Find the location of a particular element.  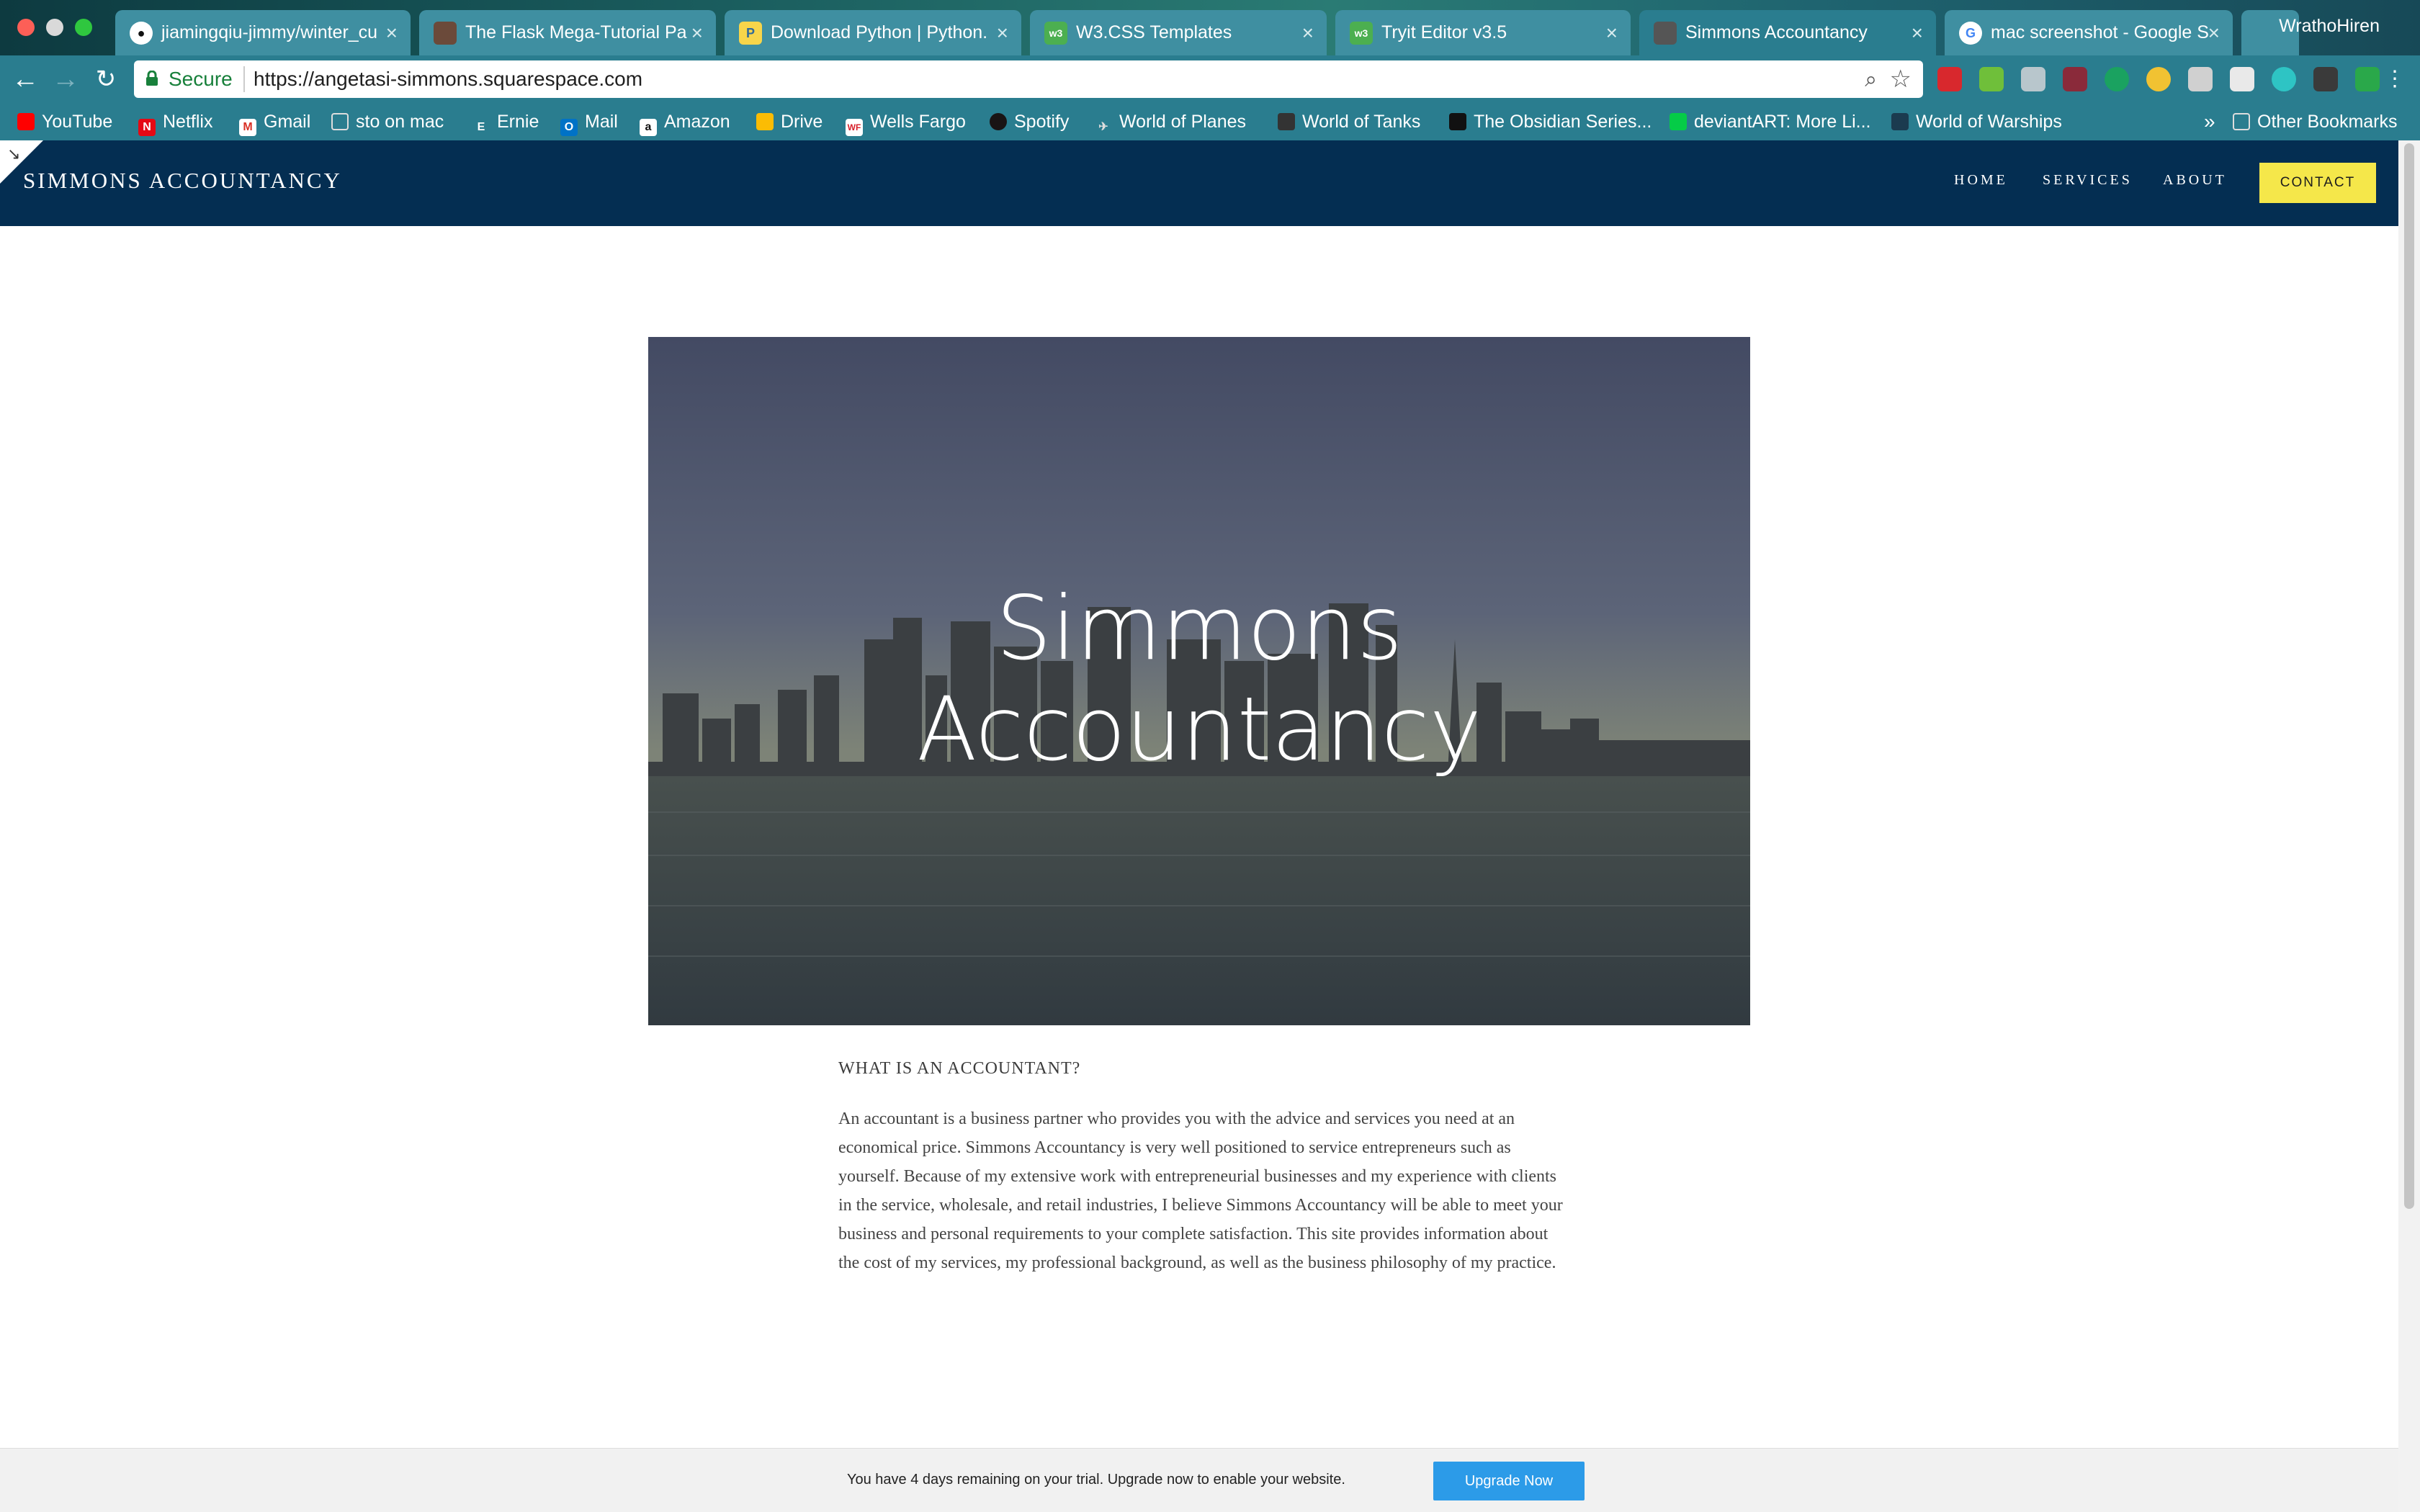

browser-tab: w3 W3.CSS Templates × is located at coordinates (1178, 32).